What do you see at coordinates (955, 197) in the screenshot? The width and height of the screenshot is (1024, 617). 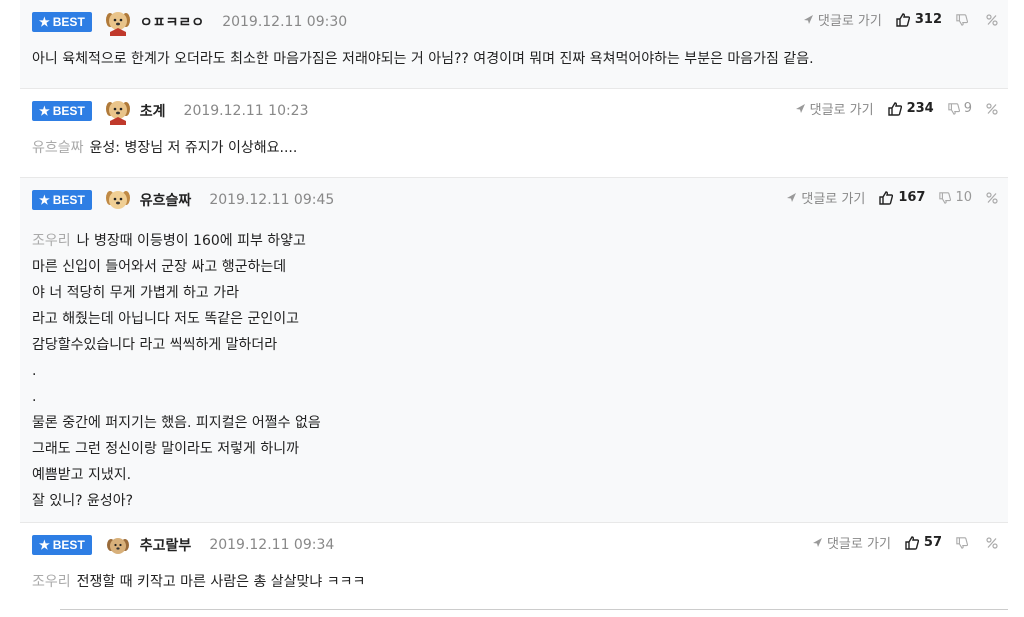 I see `dislike-button: 10` at bounding box center [955, 197].